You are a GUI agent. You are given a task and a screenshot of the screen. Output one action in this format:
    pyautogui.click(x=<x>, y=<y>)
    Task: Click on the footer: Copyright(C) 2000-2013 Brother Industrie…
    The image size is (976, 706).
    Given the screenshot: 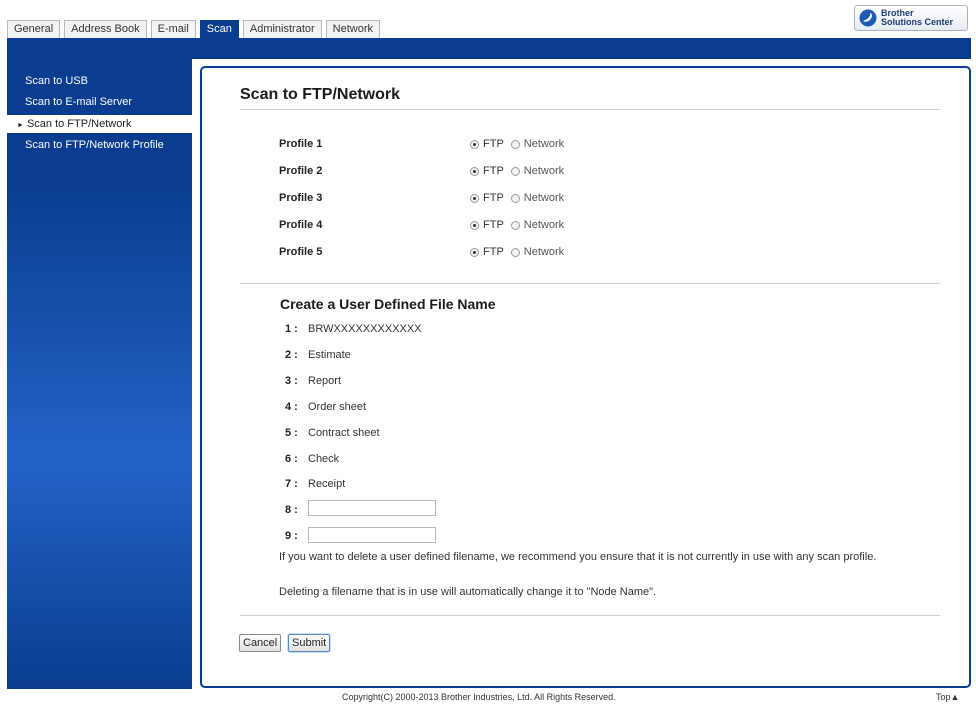 What is the action you would take?
    pyautogui.click(x=488, y=699)
    